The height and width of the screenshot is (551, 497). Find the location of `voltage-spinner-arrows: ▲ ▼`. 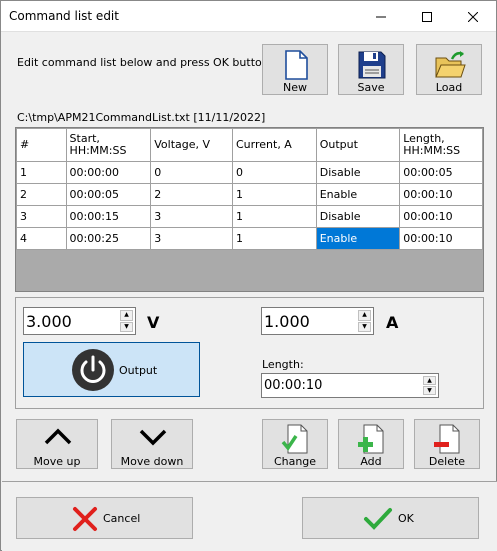

voltage-spinner-arrows: ▲ ▼ is located at coordinates (126, 321).